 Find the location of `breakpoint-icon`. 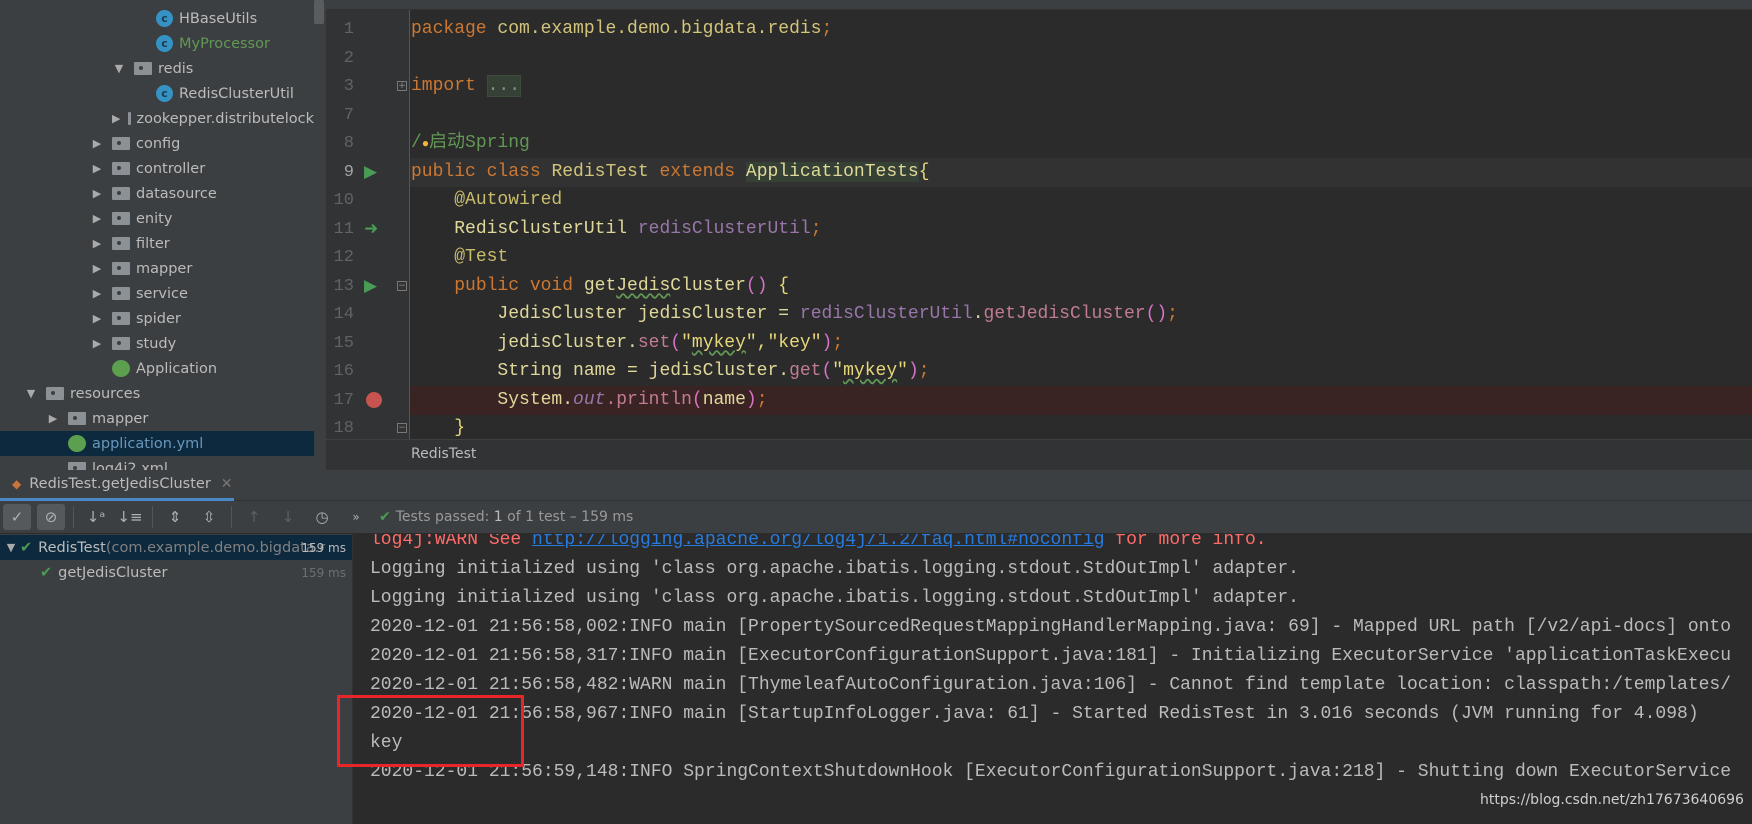

breakpoint-icon is located at coordinates (374, 399).